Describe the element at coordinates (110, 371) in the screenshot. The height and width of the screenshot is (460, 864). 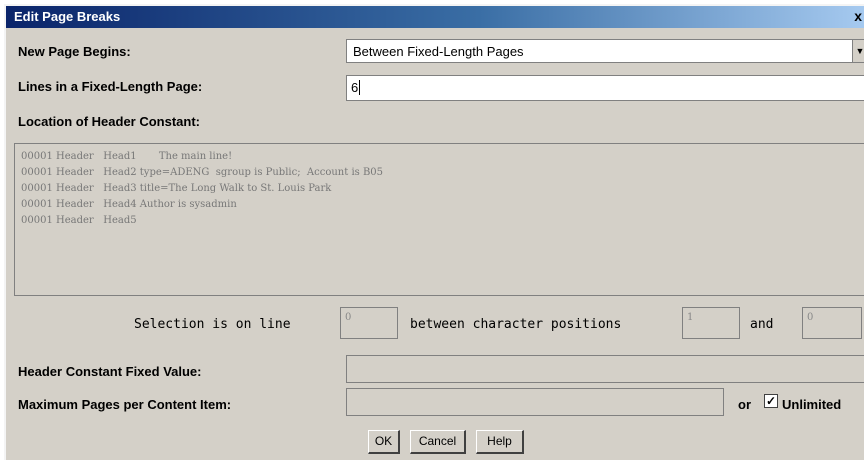
I see `fixed-value-label: Header Constant Fixed Value:` at that location.